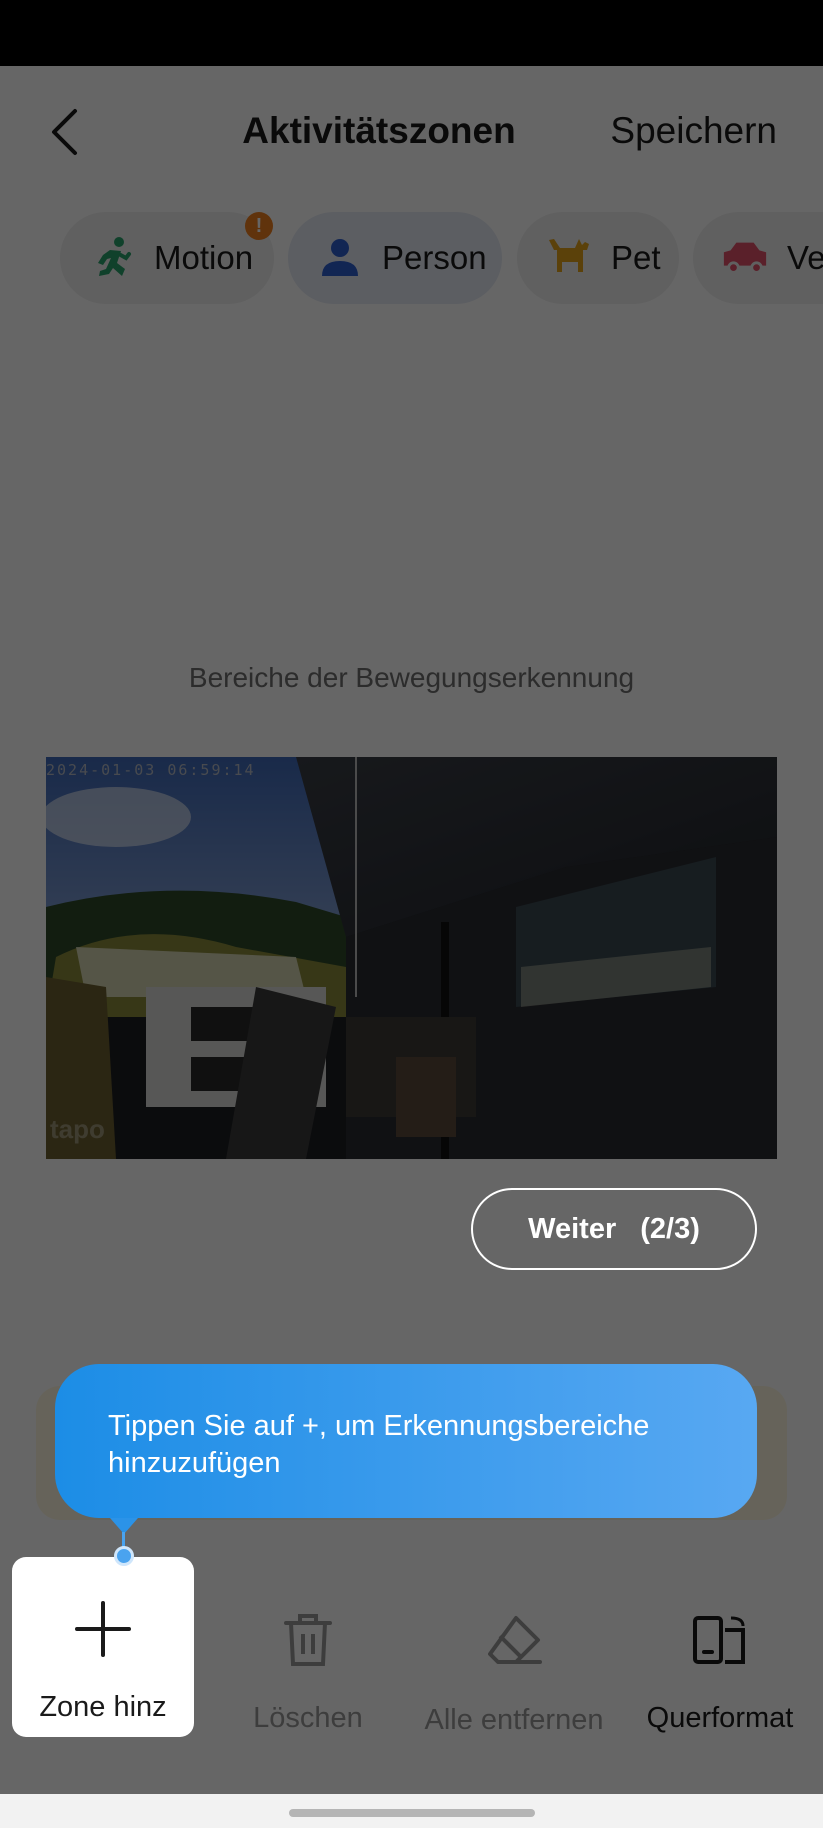 The height and width of the screenshot is (1828, 823). Describe the element at coordinates (670, 1228) in the screenshot. I see `tour-progress: (2/3)` at that location.